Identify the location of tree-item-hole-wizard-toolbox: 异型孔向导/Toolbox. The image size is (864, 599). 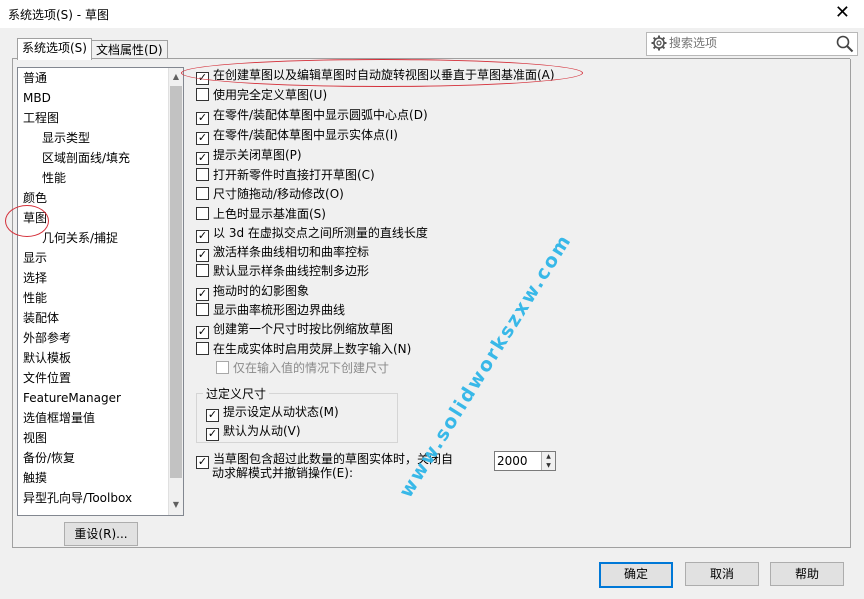
(77, 498).